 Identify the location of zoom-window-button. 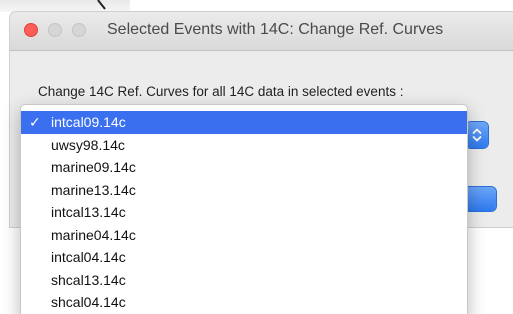
(79, 30).